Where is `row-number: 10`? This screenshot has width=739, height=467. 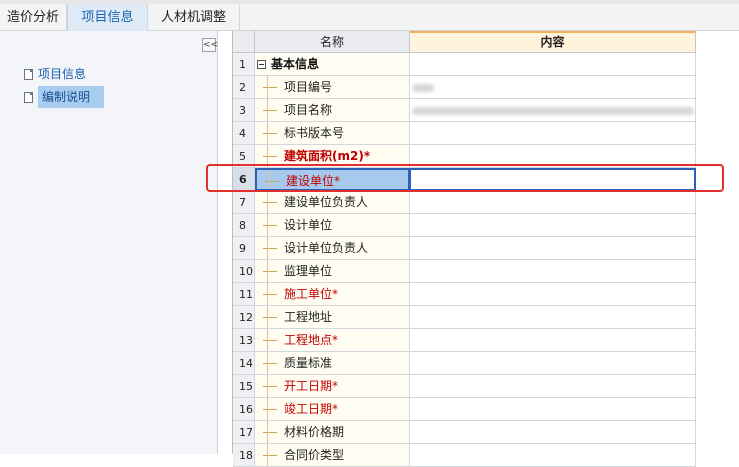
row-number: 10 is located at coordinates (244, 271).